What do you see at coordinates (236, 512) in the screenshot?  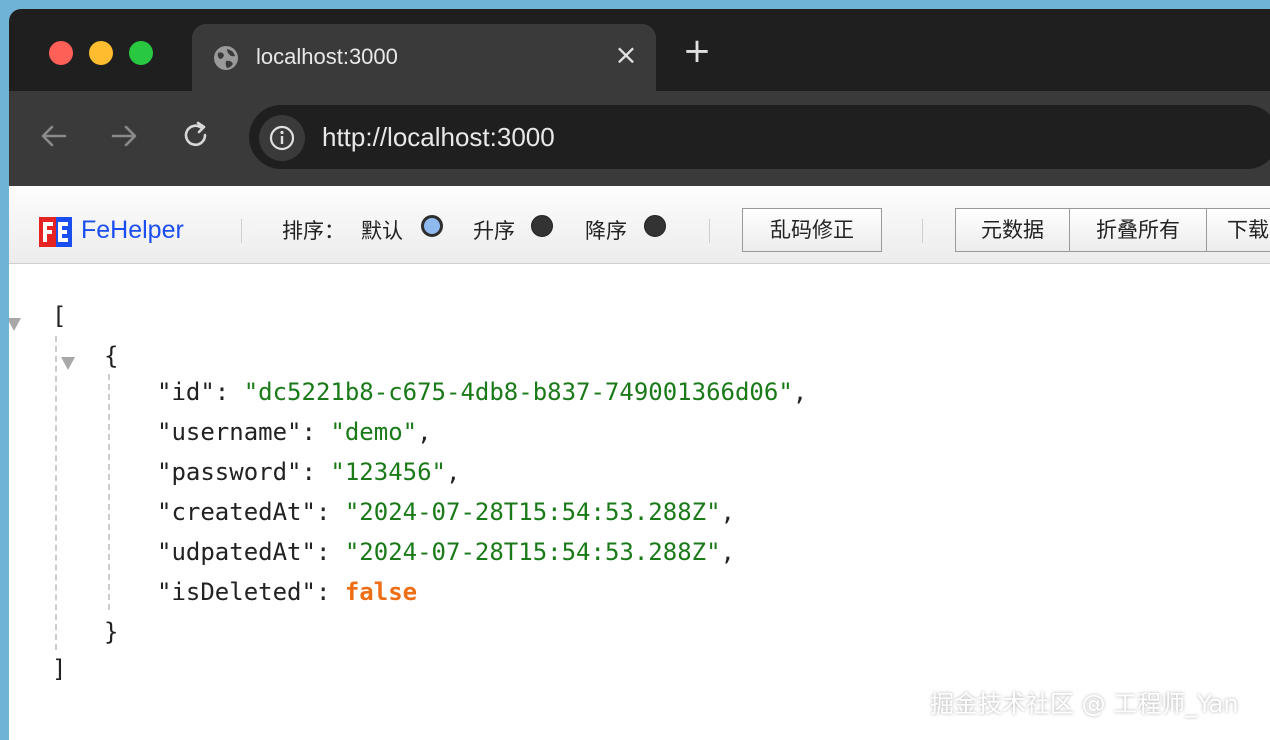 I see `json-key: "createdAt"` at bounding box center [236, 512].